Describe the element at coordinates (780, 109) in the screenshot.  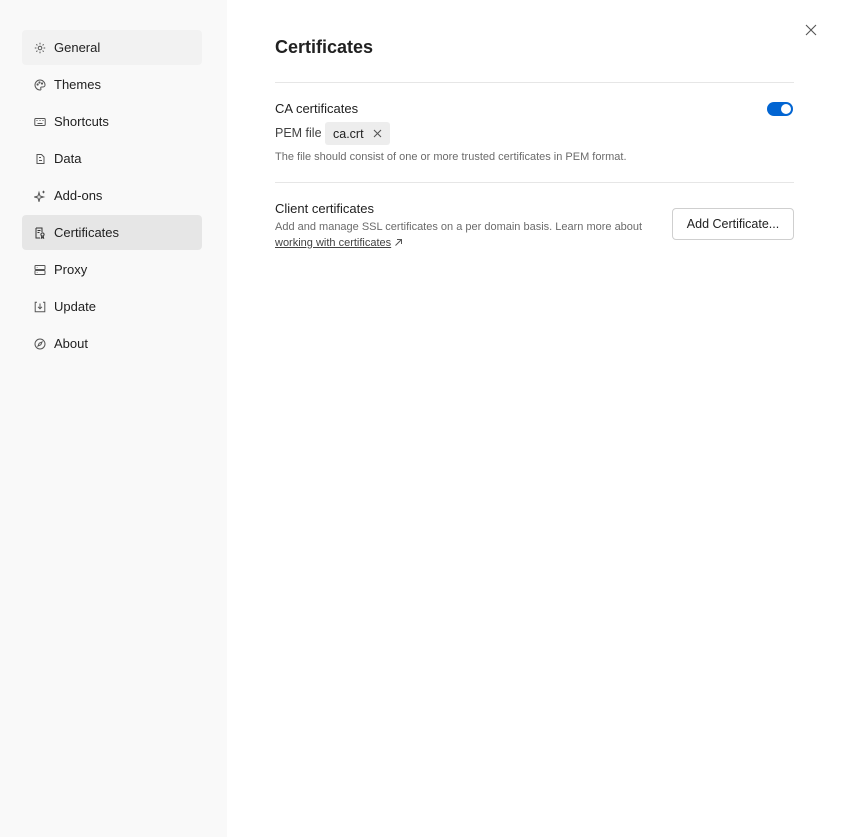
I see `ca-certificates-toggle` at that location.